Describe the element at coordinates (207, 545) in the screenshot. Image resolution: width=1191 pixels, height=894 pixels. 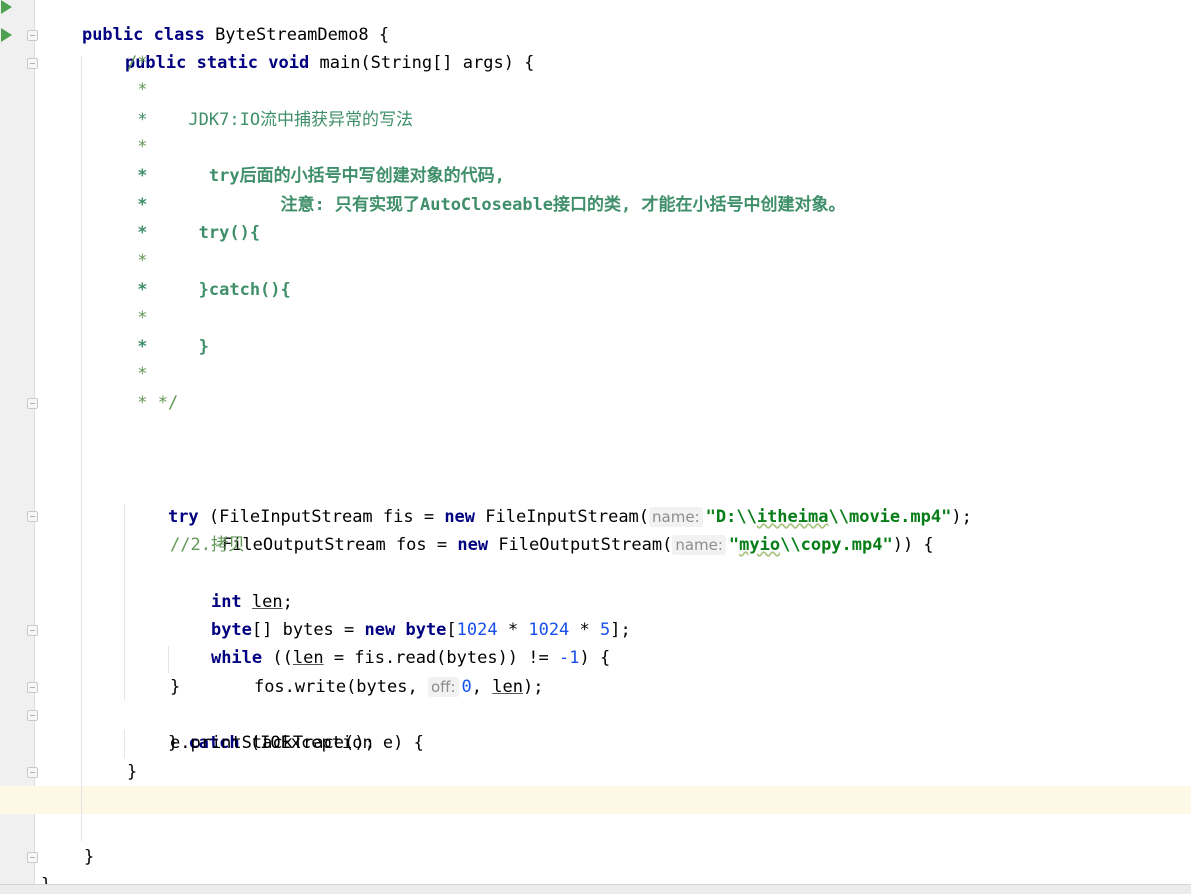
I see `line-comment: //2.拷贝` at that location.